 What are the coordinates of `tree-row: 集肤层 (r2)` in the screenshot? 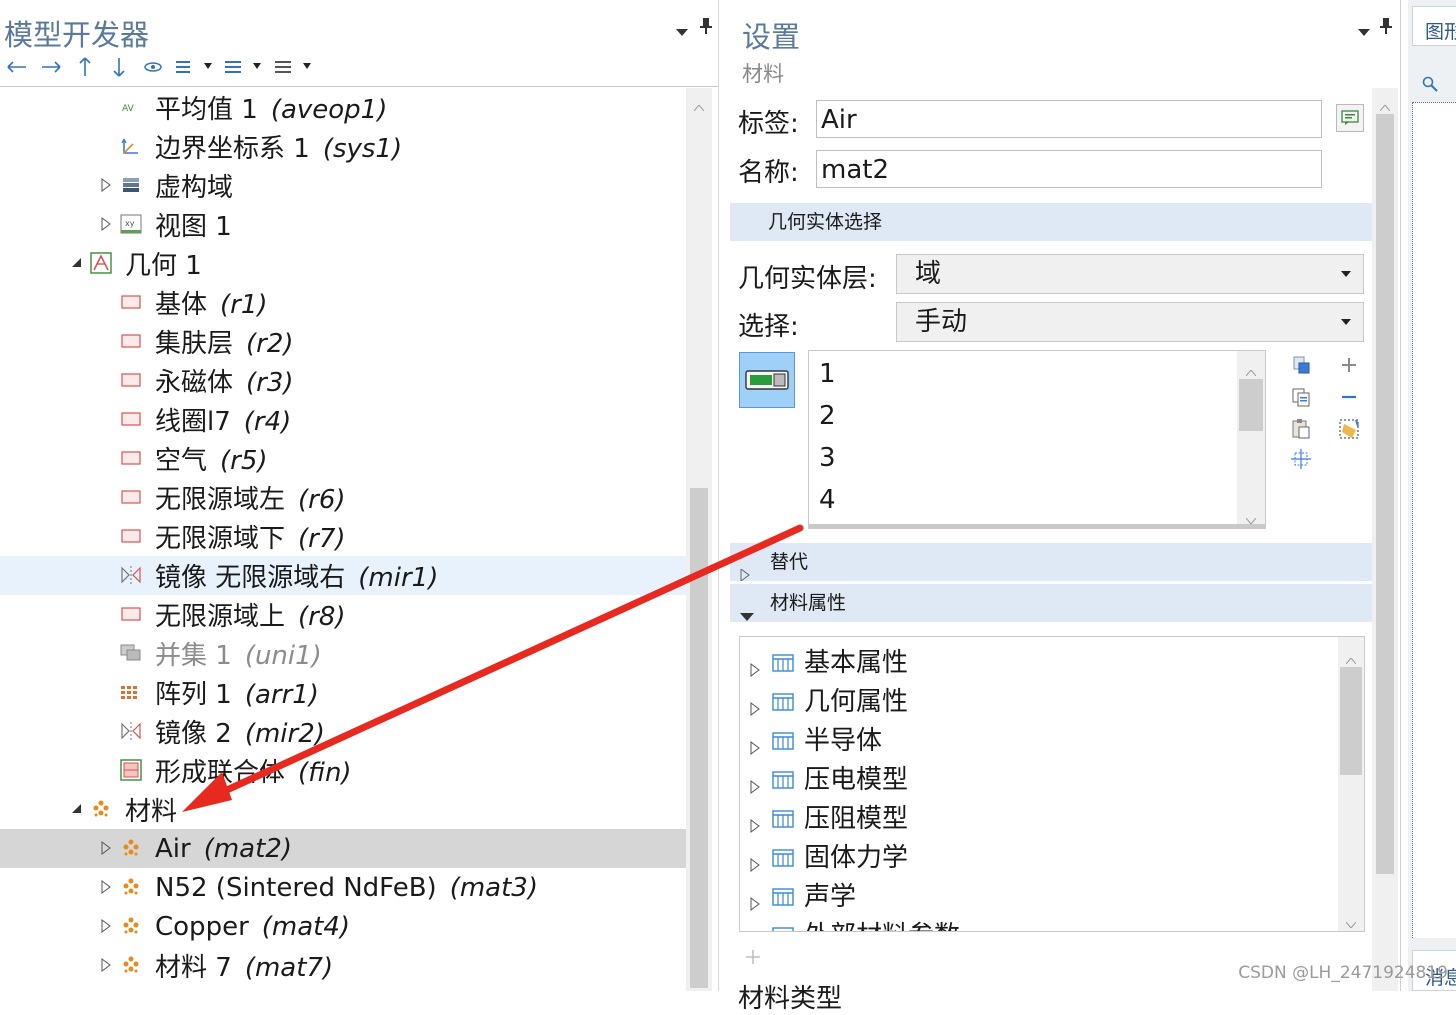 It's located at (343, 341).